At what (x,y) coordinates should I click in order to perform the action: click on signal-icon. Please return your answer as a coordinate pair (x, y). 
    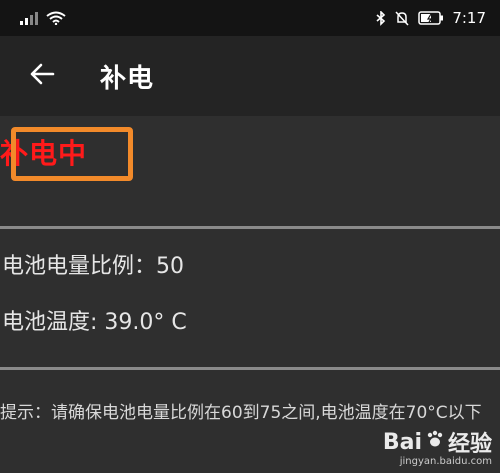
    Looking at the image, I should click on (29, 18).